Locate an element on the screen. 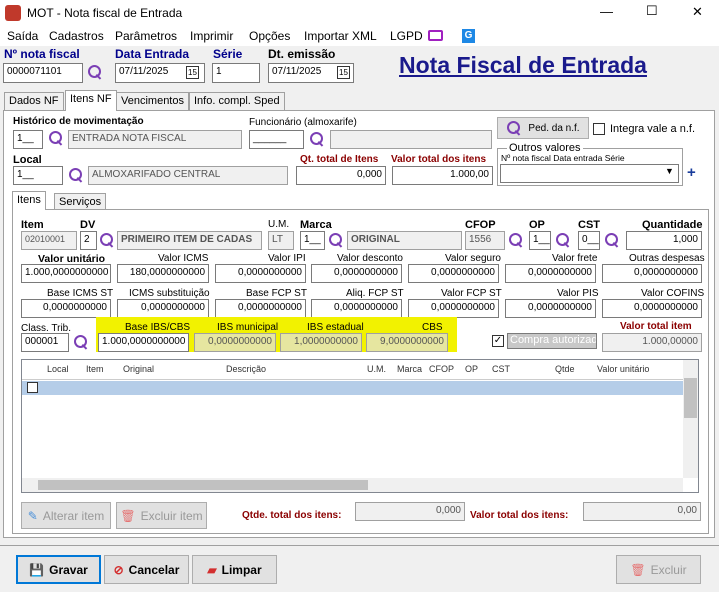  menu-opcoes: Opções is located at coordinates (269, 36).